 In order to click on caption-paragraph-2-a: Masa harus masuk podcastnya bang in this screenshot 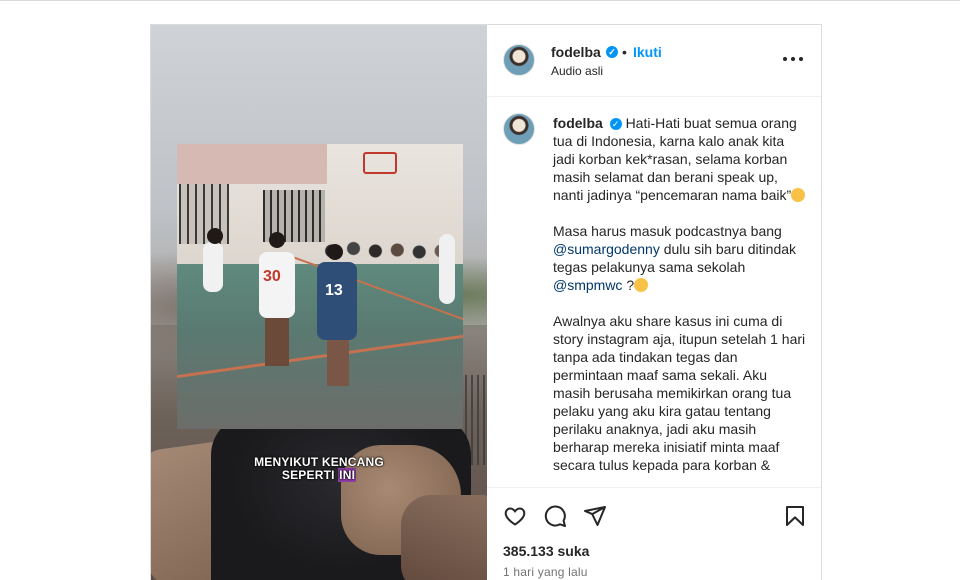, I will do `click(667, 231)`.